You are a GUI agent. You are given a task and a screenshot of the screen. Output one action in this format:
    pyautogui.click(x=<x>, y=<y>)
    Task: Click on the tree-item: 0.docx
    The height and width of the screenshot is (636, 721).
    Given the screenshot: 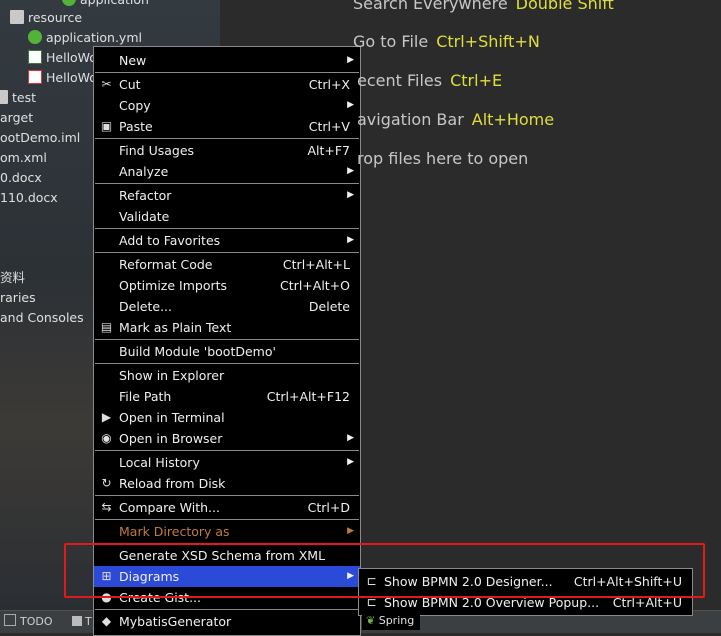 What is the action you would take?
    pyautogui.click(x=21, y=178)
    